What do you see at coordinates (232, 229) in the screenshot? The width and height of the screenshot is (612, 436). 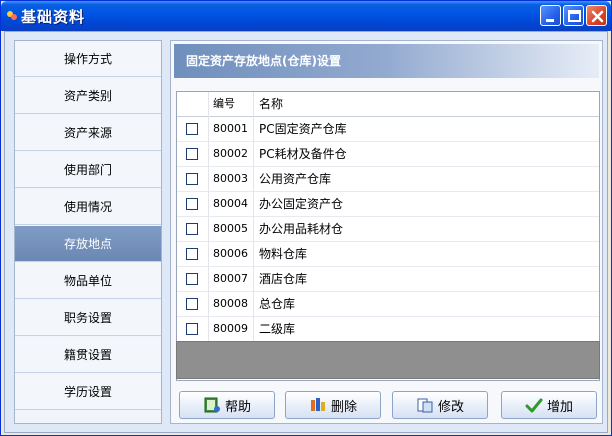 I see `row-code: 80005` at bounding box center [232, 229].